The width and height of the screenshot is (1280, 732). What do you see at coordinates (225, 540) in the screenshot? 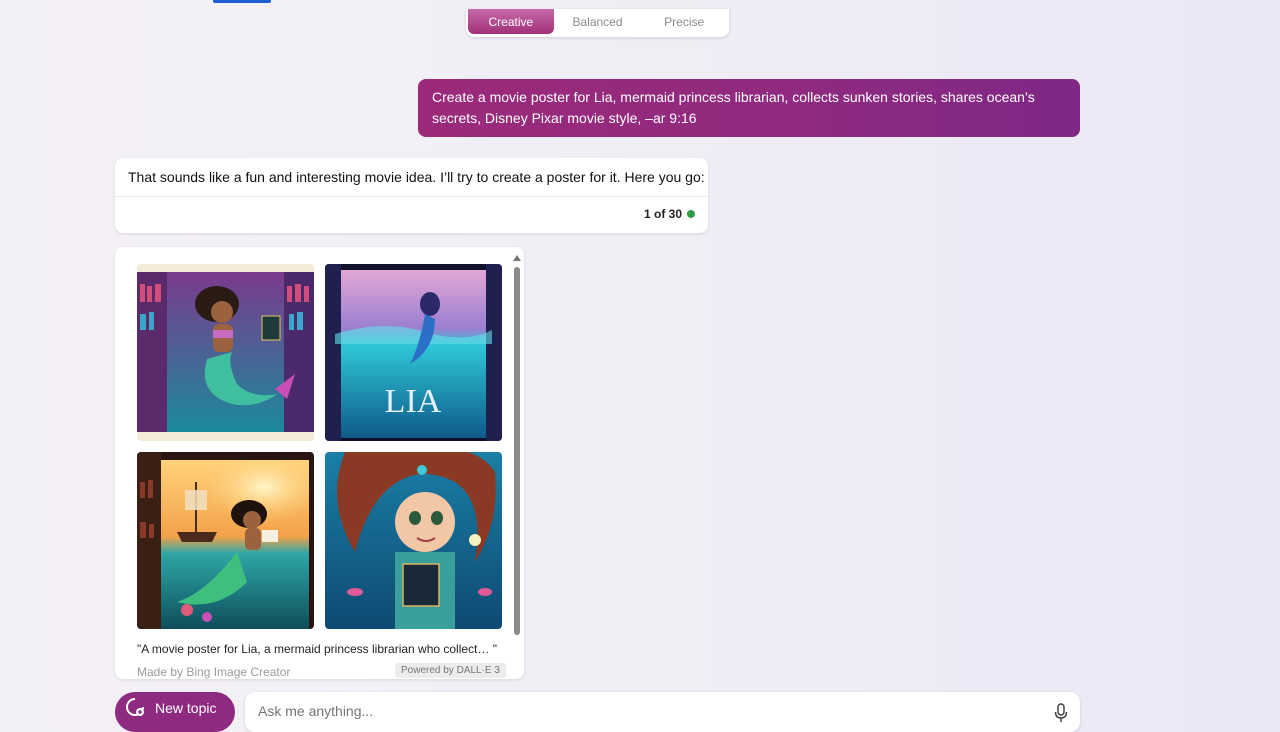
I see `mermaid-shipwreck-image` at bounding box center [225, 540].